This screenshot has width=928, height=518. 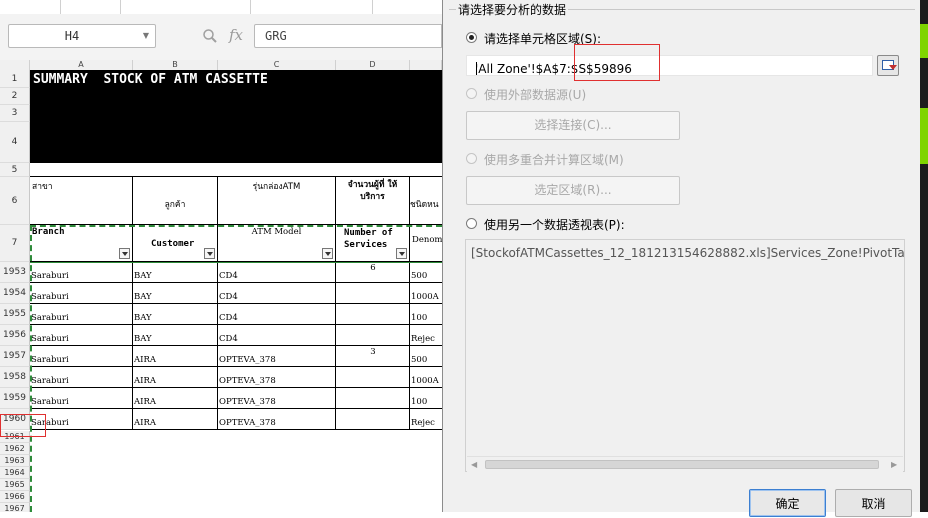 I want to click on option-another-pivot-label: 使用另一个数据透视表(P):, so click(x=554, y=224).